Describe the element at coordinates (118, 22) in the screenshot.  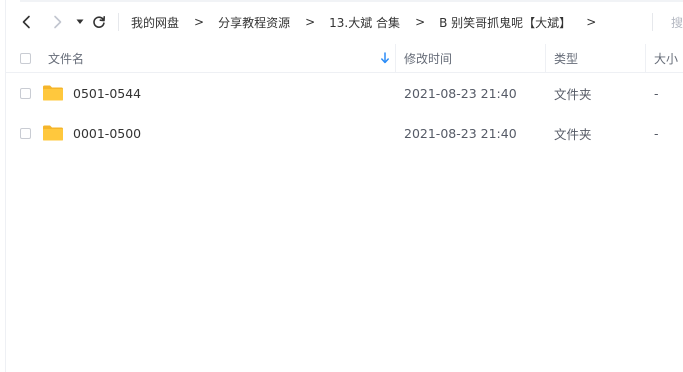
I see `toolbar-divider` at that location.